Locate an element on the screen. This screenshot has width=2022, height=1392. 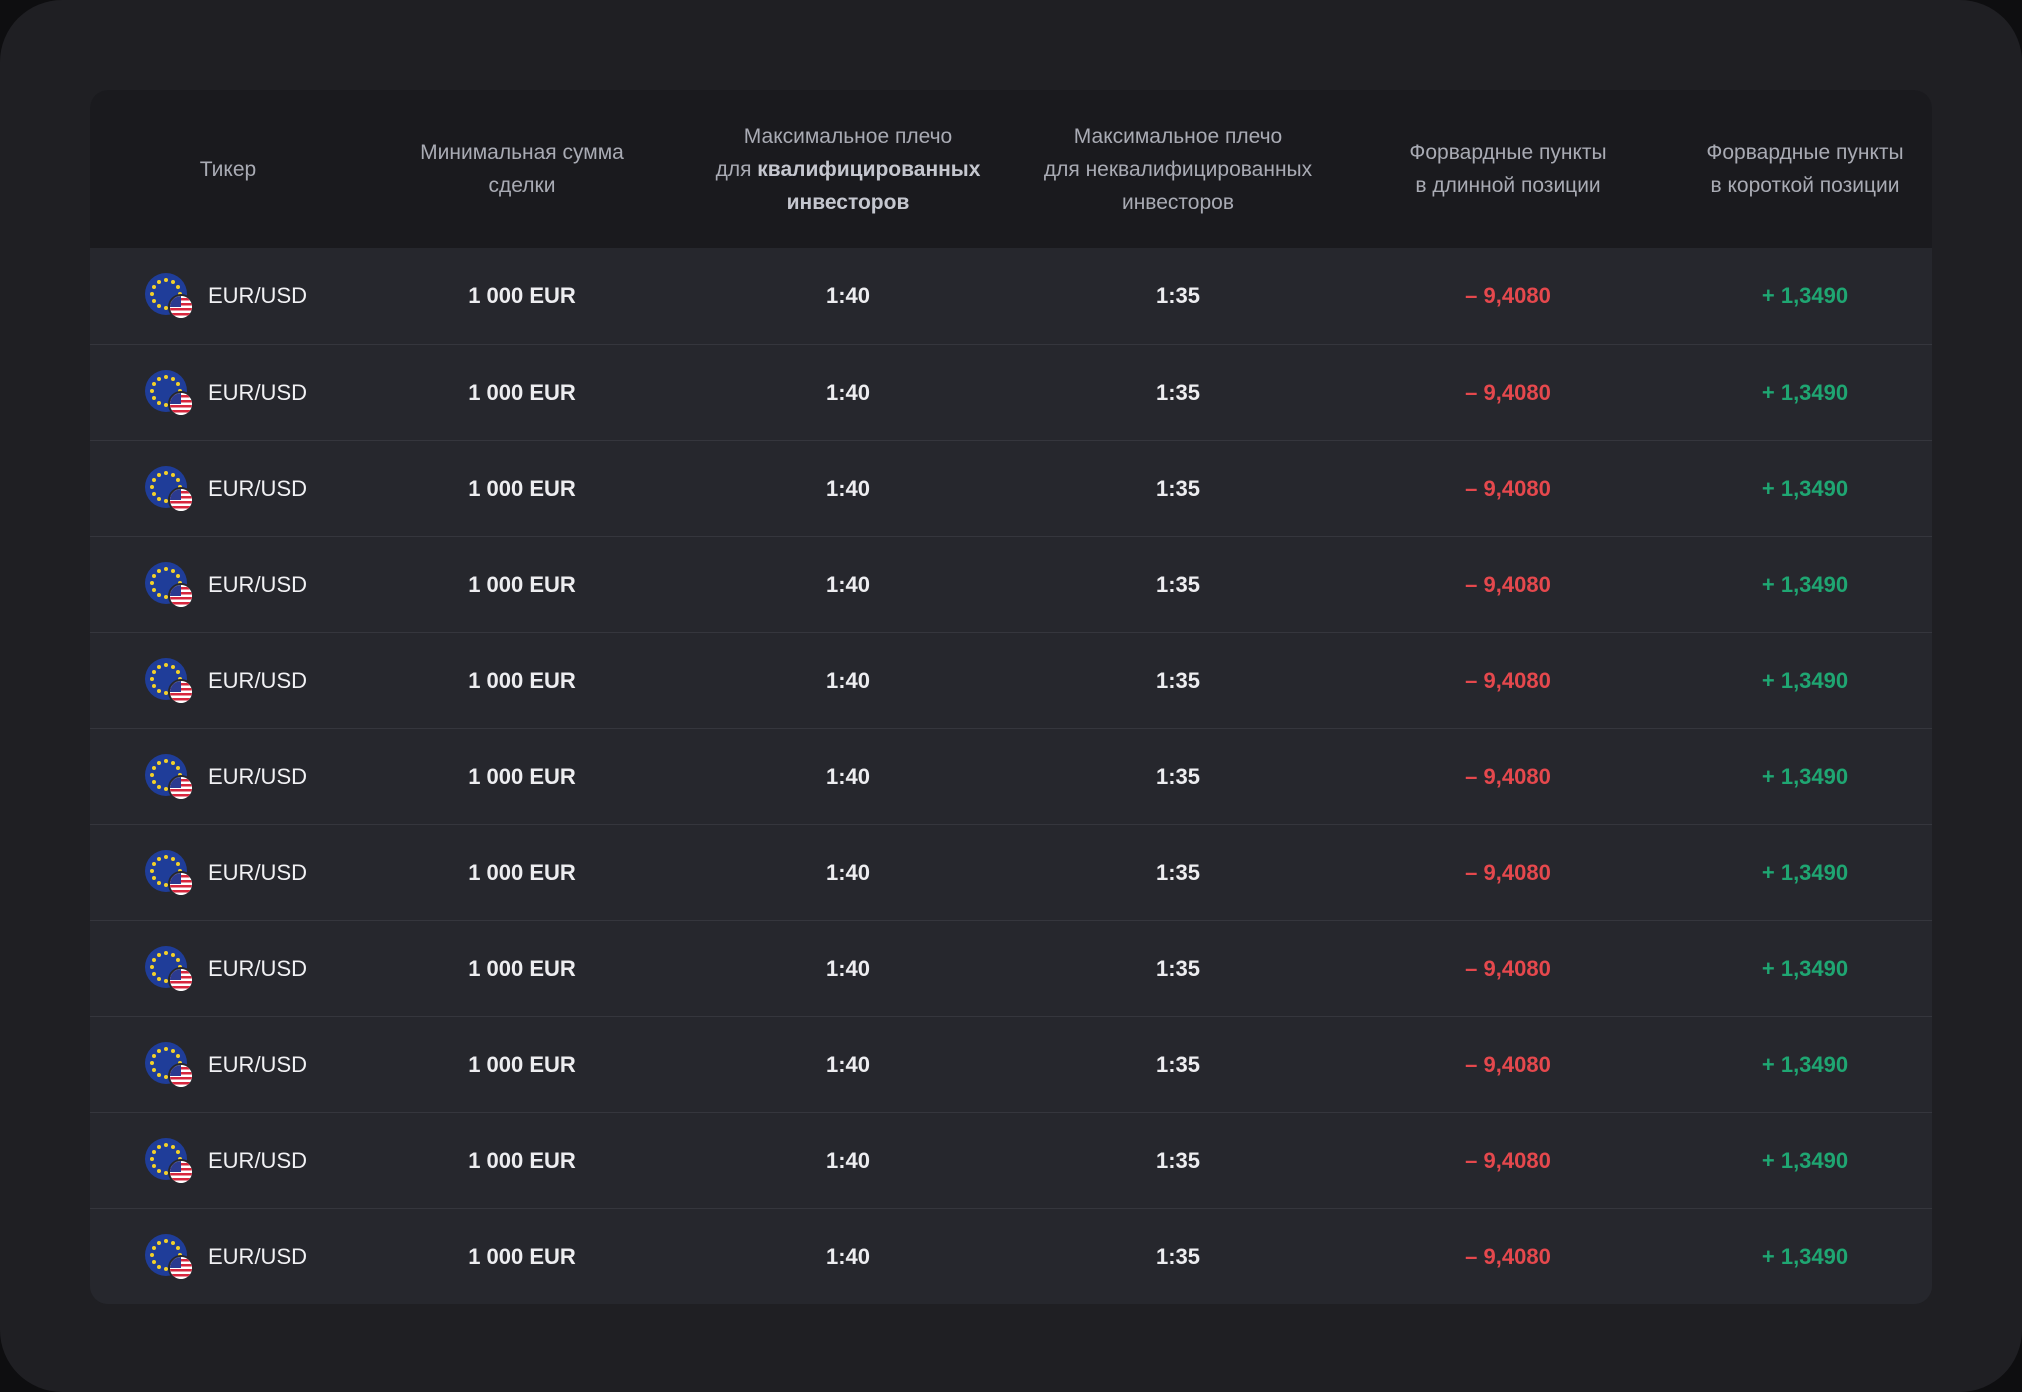
column-header-forward-short: Форвардные пункты в короткой позиции is located at coordinates (1805, 169).